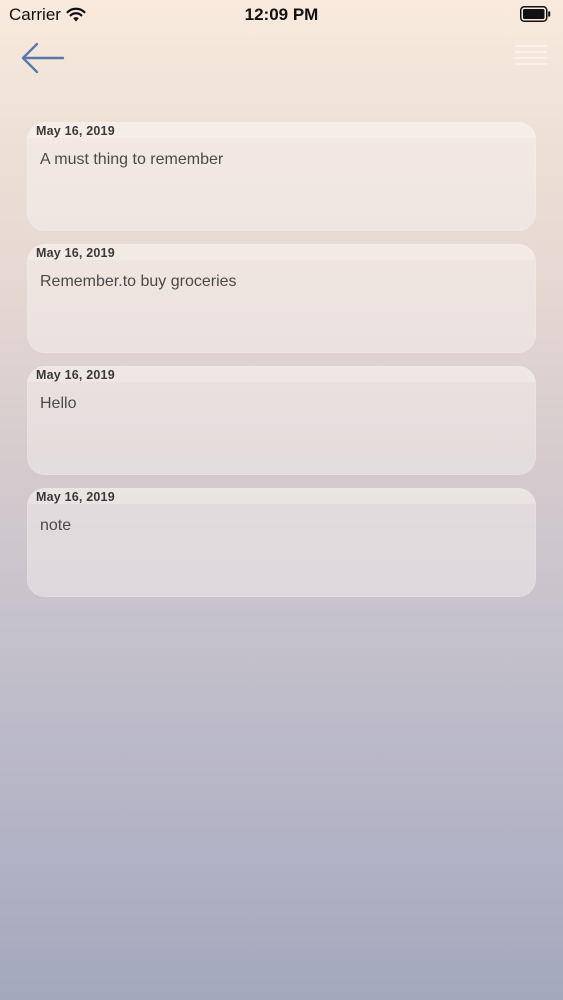 The image size is (563, 1000). Describe the element at coordinates (281, 298) in the screenshot. I see `note-card: May 16, 2019 Remember.to buy groceries` at that location.